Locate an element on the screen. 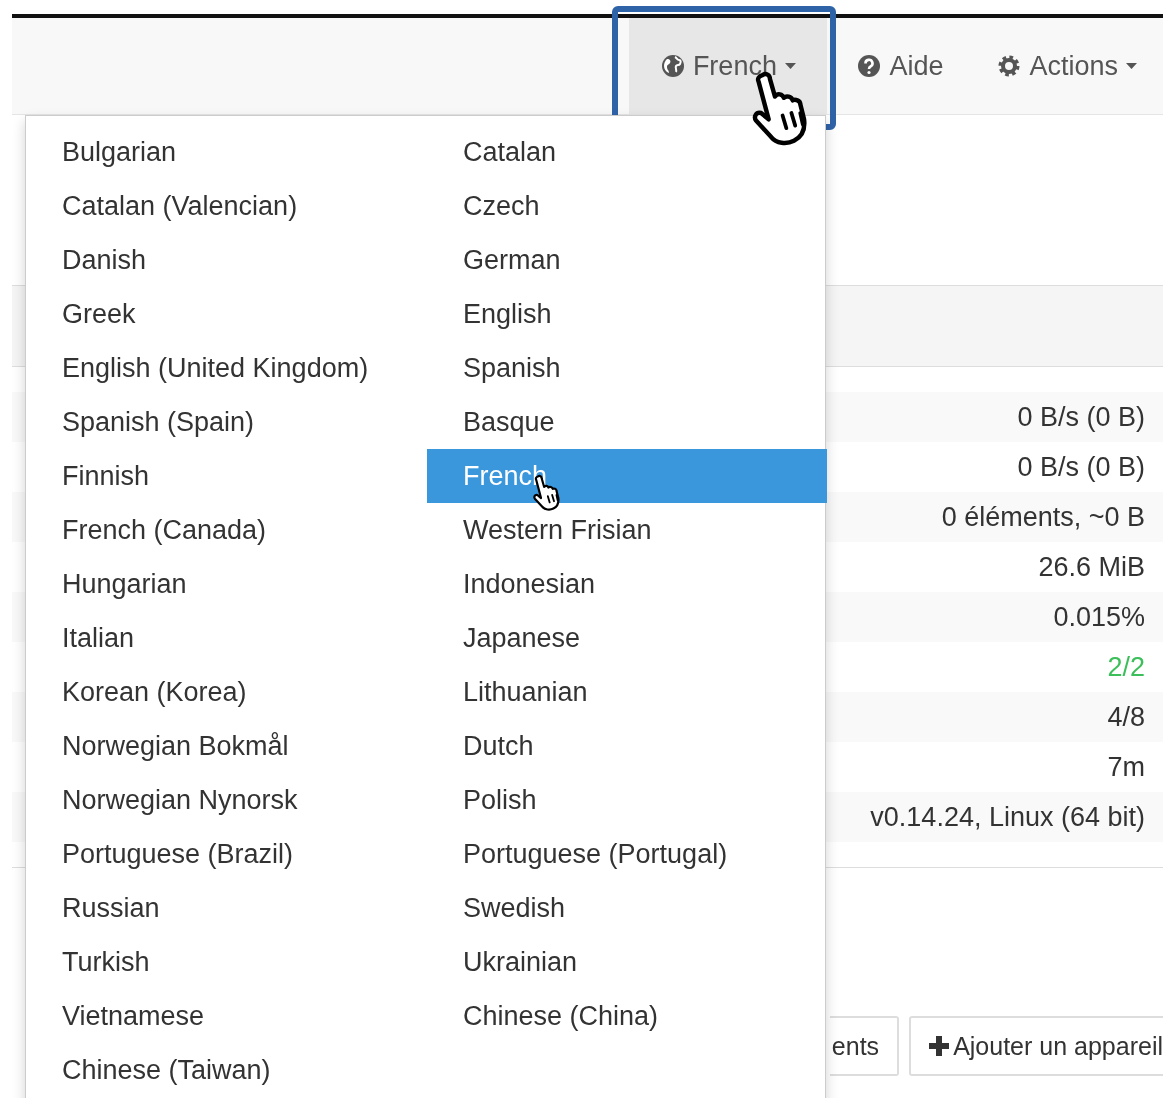 The height and width of the screenshot is (1098, 1163). language-option: Portuguese (Brazil) is located at coordinates (226, 854).